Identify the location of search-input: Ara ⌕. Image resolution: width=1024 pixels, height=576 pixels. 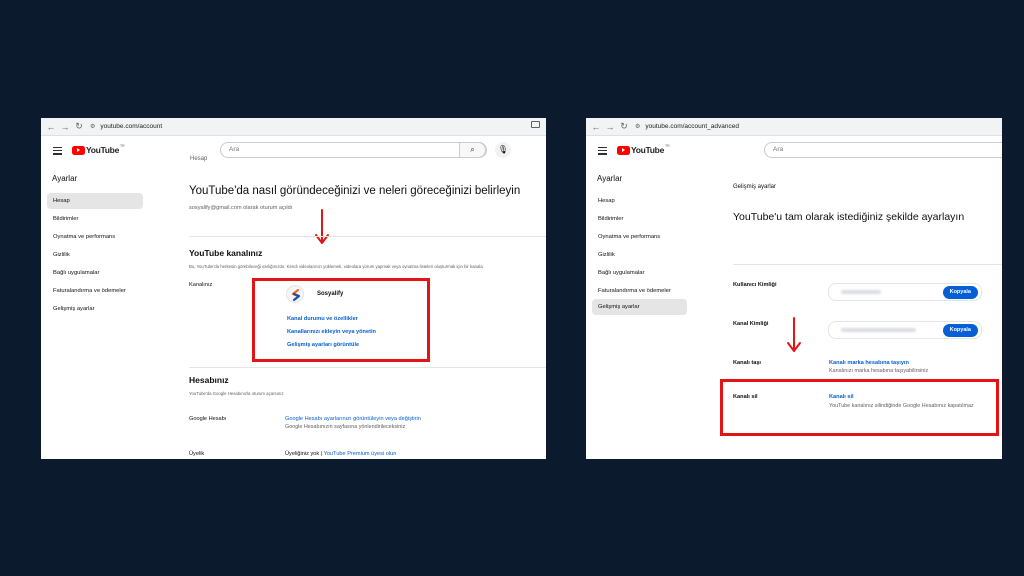
(353, 150).